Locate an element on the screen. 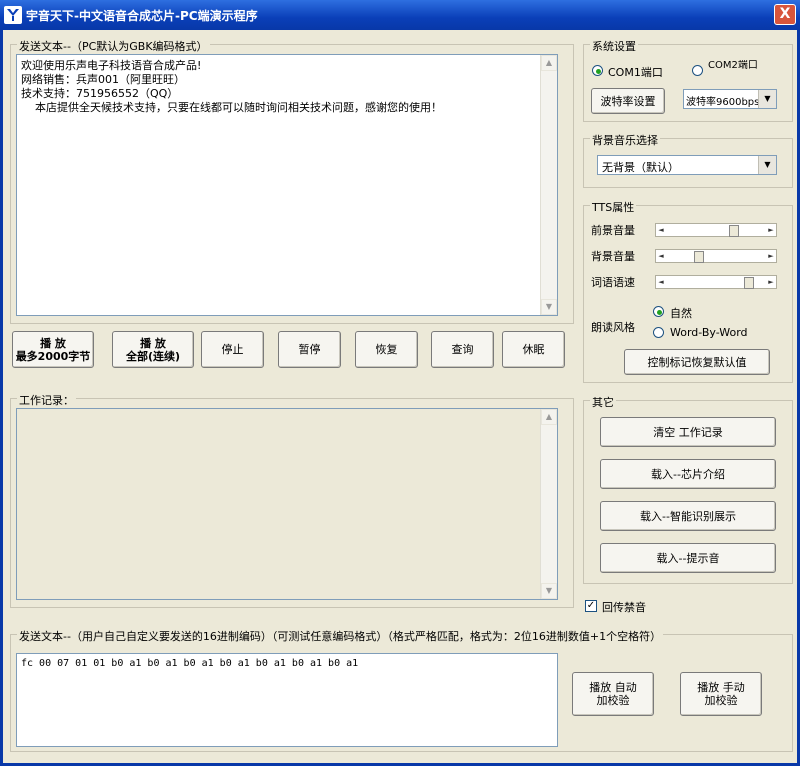  load-chip-intro-button: 载入--芯片介绍 is located at coordinates (688, 474).